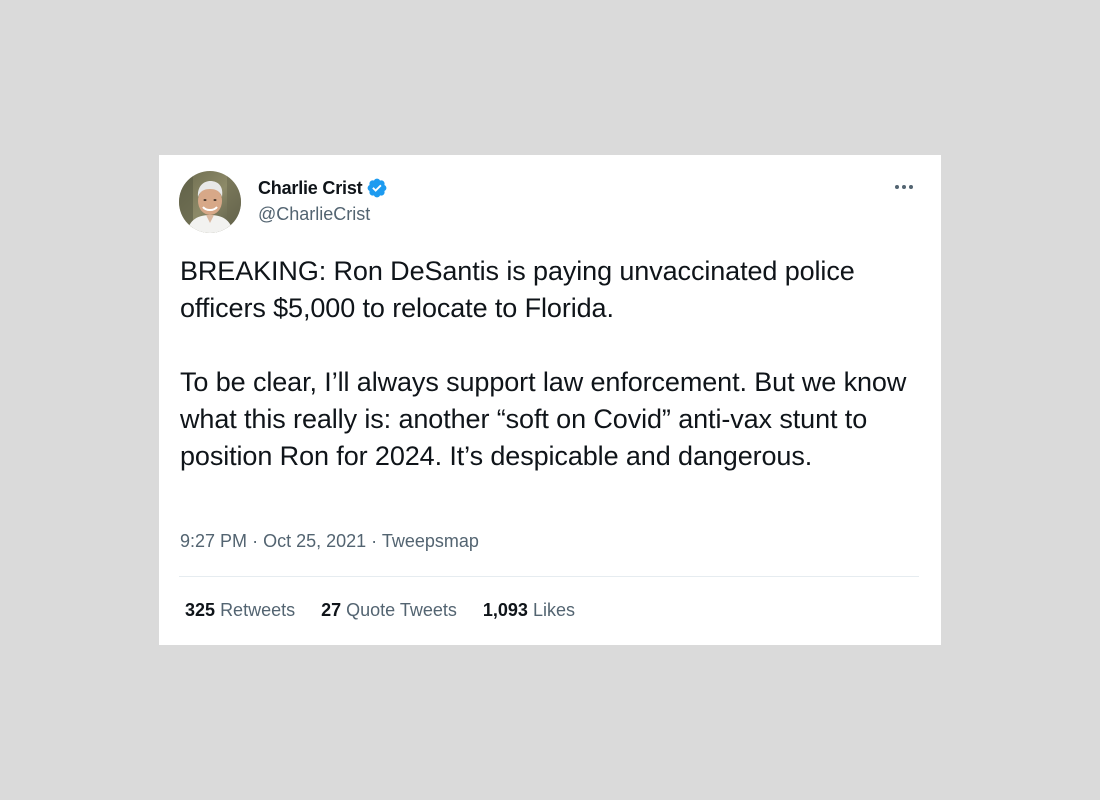 Image resolution: width=1100 pixels, height=800 pixels. What do you see at coordinates (549, 576) in the screenshot?
I see `divider` at bounding box center [549, 576].